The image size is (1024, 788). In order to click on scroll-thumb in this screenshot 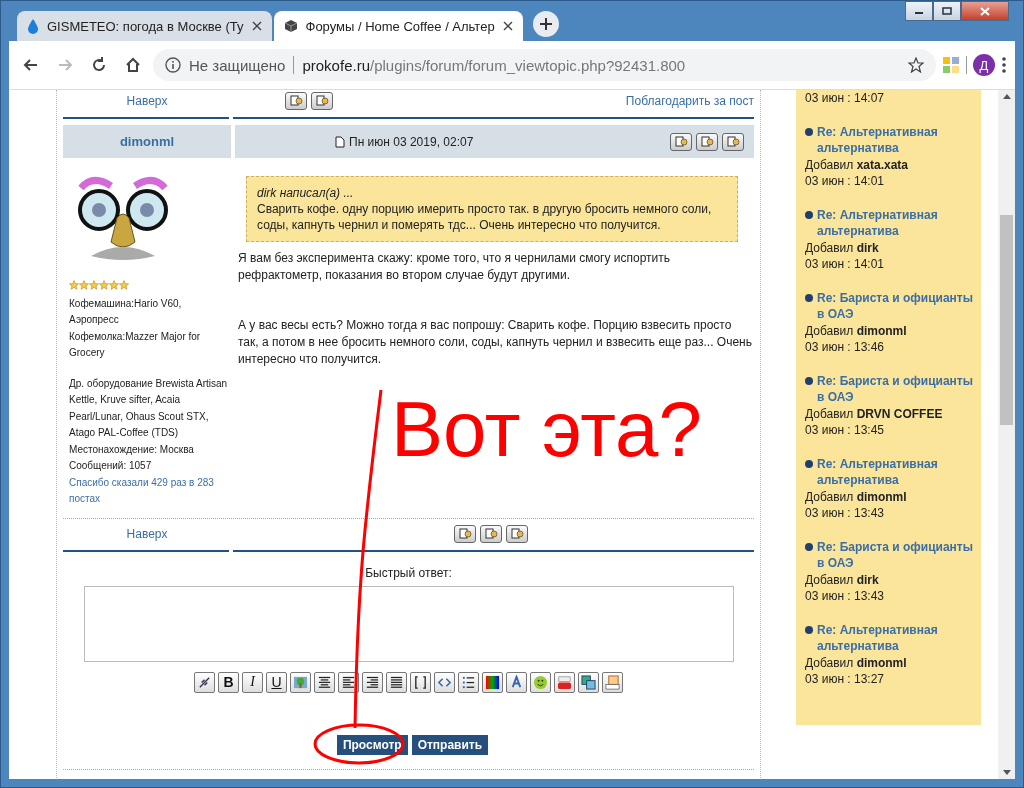, I will do `click(1006, 319)`.